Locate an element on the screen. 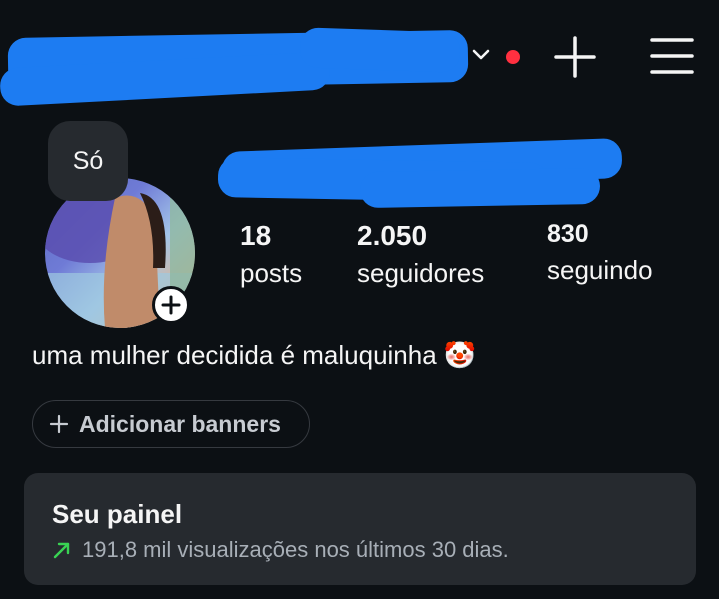 This screenshot has width=719, height=599. add-story-plus-icon is located at coordinates (171, 305).